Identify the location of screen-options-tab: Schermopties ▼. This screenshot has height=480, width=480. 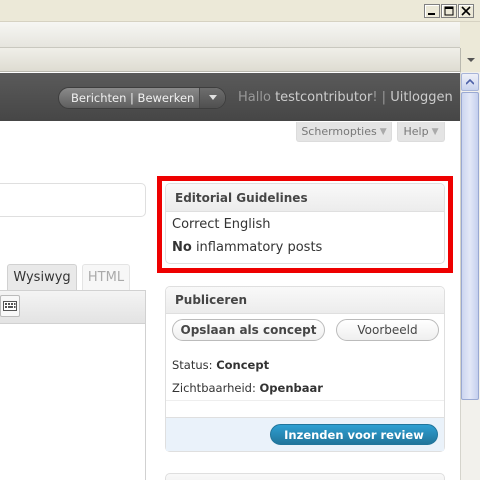
(344, 132).